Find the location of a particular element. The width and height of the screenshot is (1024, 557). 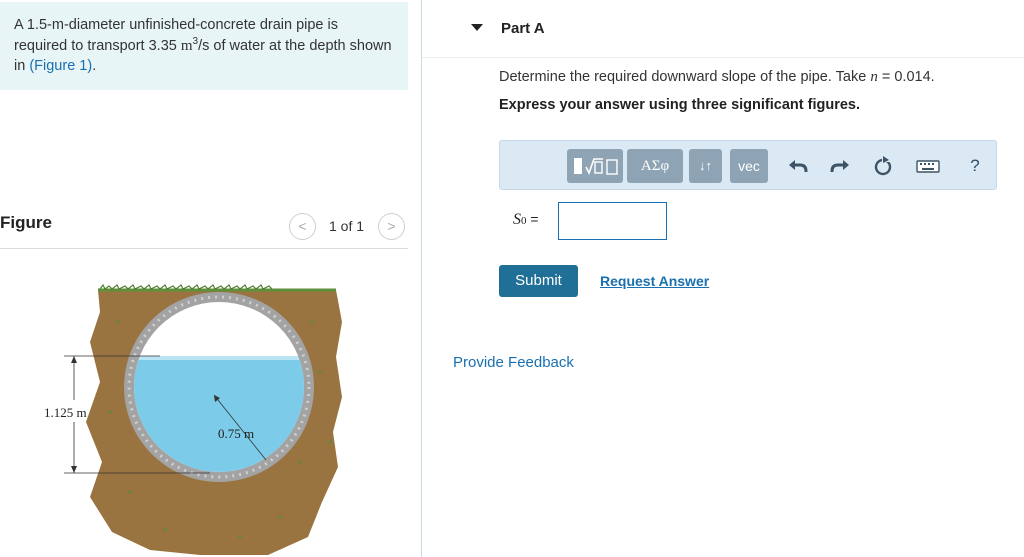

problem-text-3: . is located at coordinates (94, 66).